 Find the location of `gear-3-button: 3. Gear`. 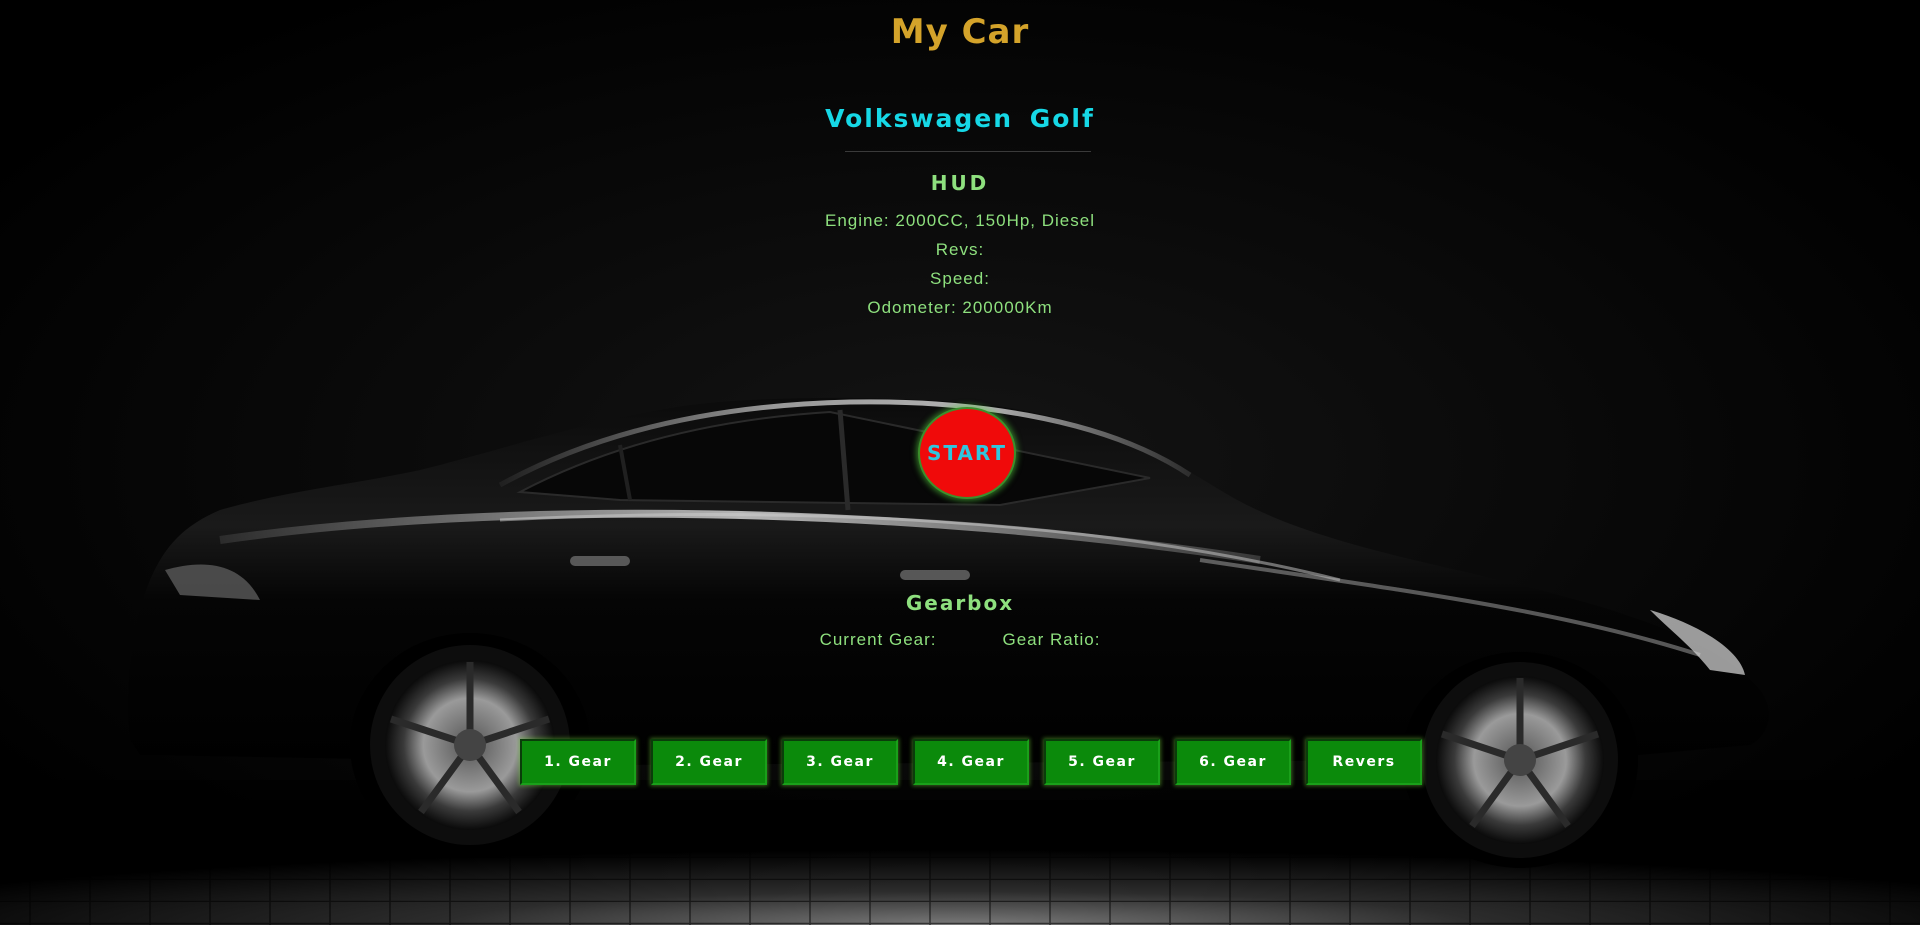

gear-3-button: 3. Gear is located at coordinates (840, 762).